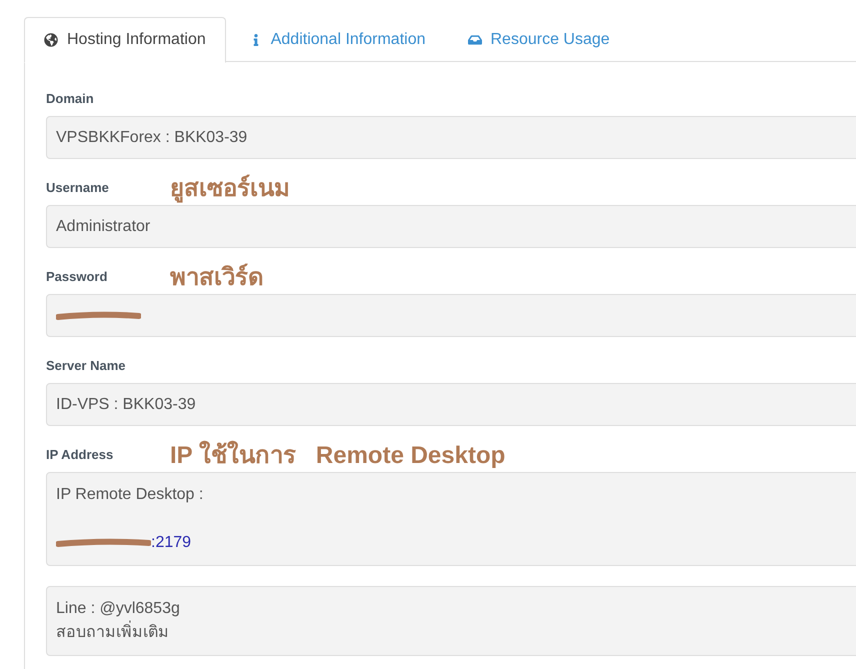 This screenshot has height=669, width=856. I want to click on field-label: IP Address, so click(80, 455).